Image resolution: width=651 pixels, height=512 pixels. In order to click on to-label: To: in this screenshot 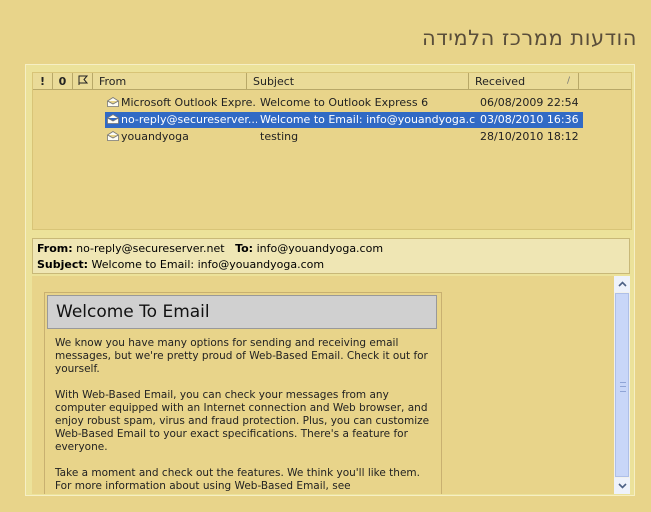, I will do `click(244, 248)`.